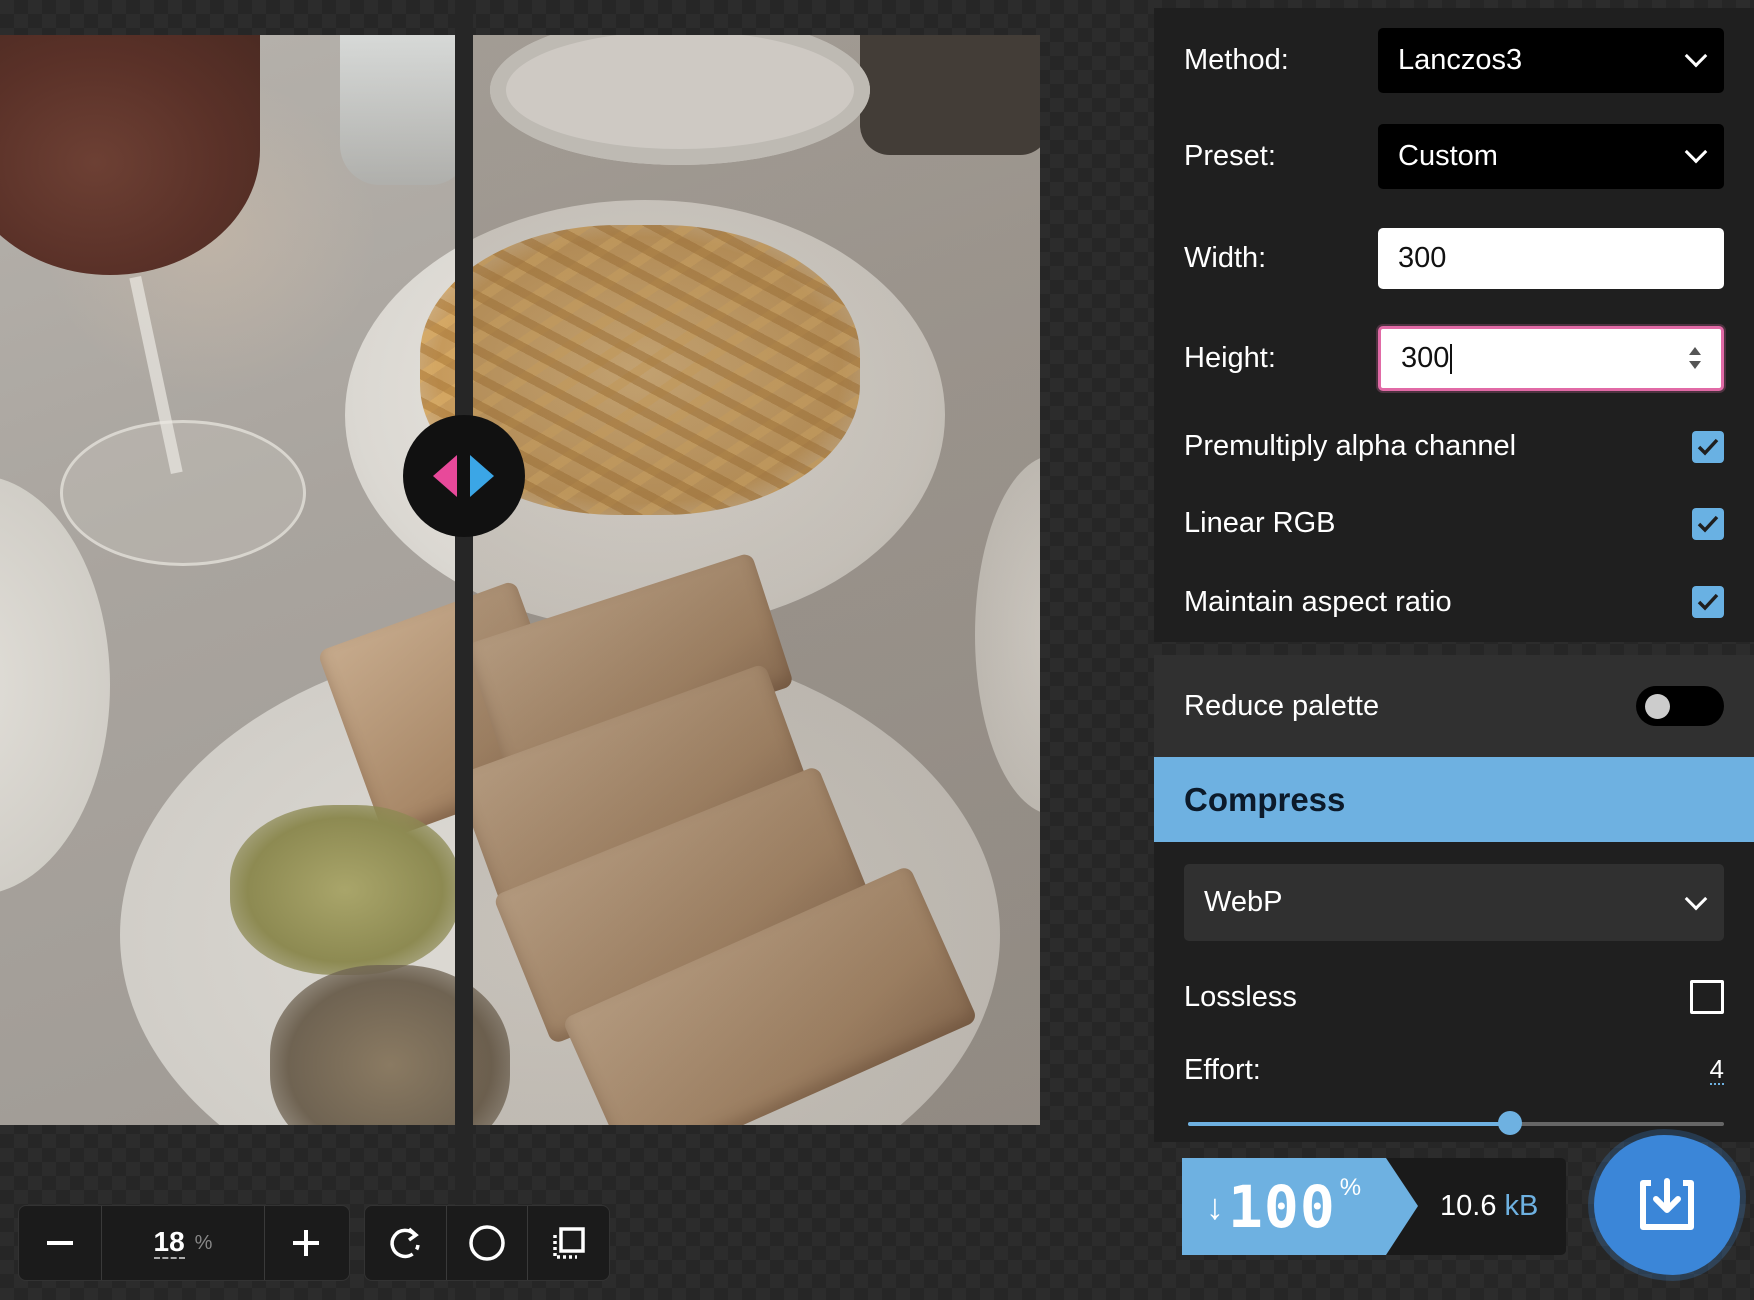  Describe the element at coordinates (1454, 799) in the screenshot. I see `compress-header: Compress` at that location.